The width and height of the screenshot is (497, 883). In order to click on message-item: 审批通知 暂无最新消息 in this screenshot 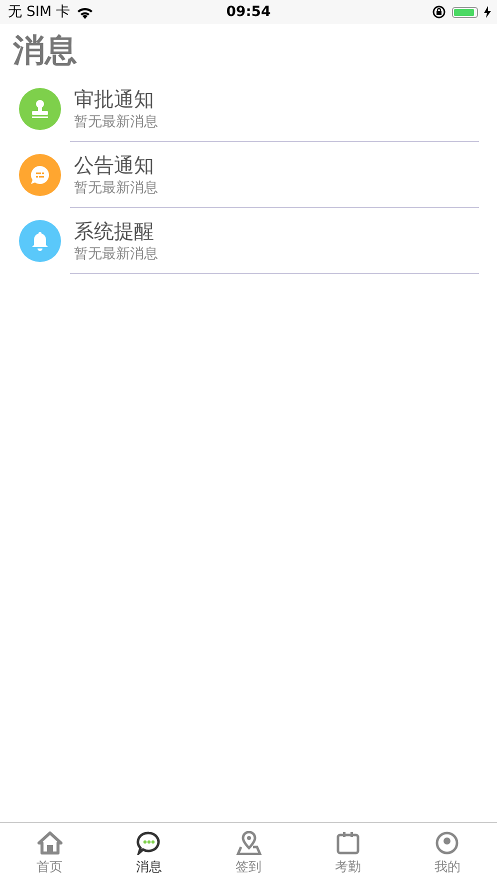, I will do `click(248, 109)`.